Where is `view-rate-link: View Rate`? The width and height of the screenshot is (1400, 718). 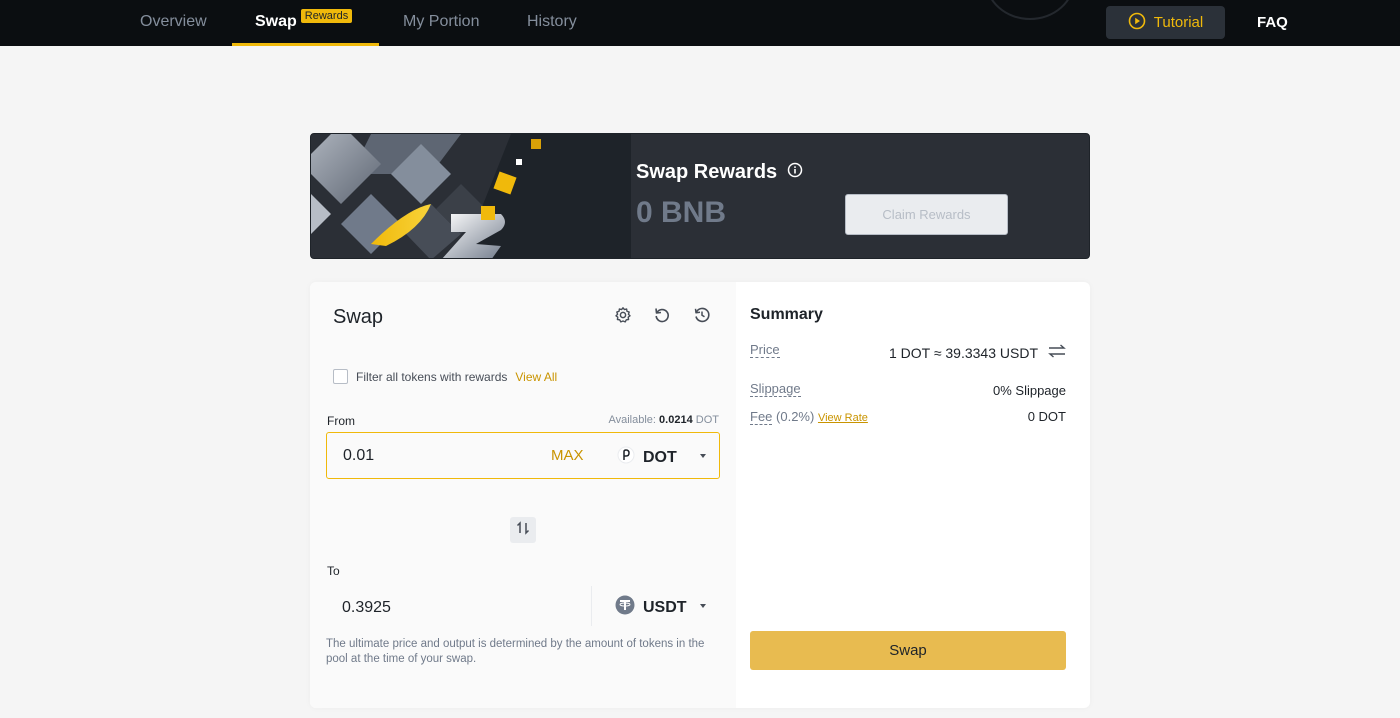
view-rate-link: View Rate is located at coordinates (843, 418).